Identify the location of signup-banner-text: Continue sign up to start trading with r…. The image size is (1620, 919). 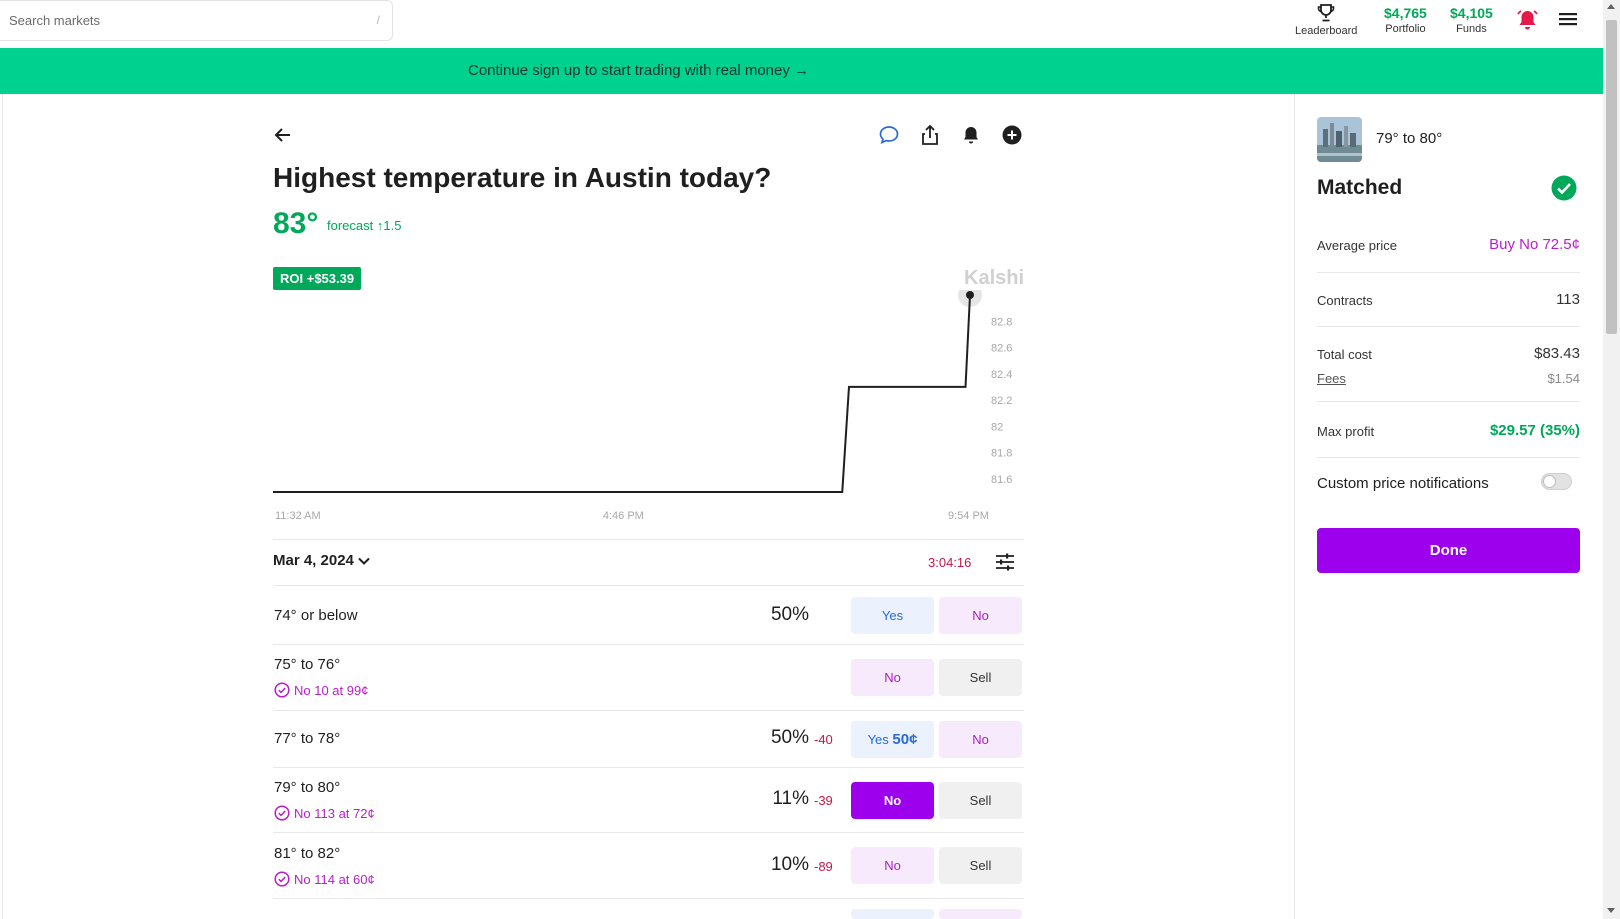
(639, 70).